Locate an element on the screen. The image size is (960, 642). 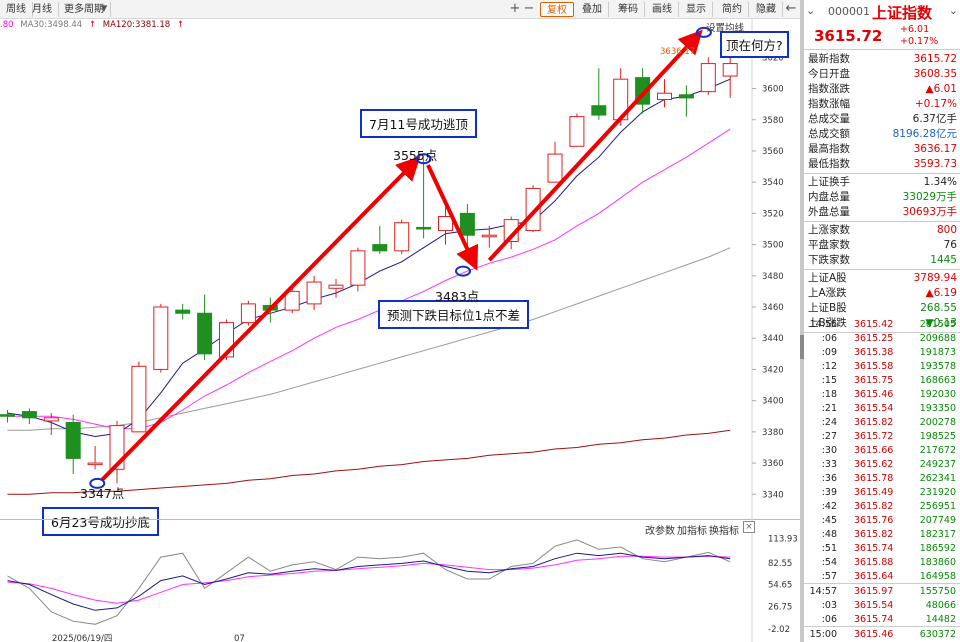
tick-row: :30 3615.66 217672 is located at coordinates (882, 450).